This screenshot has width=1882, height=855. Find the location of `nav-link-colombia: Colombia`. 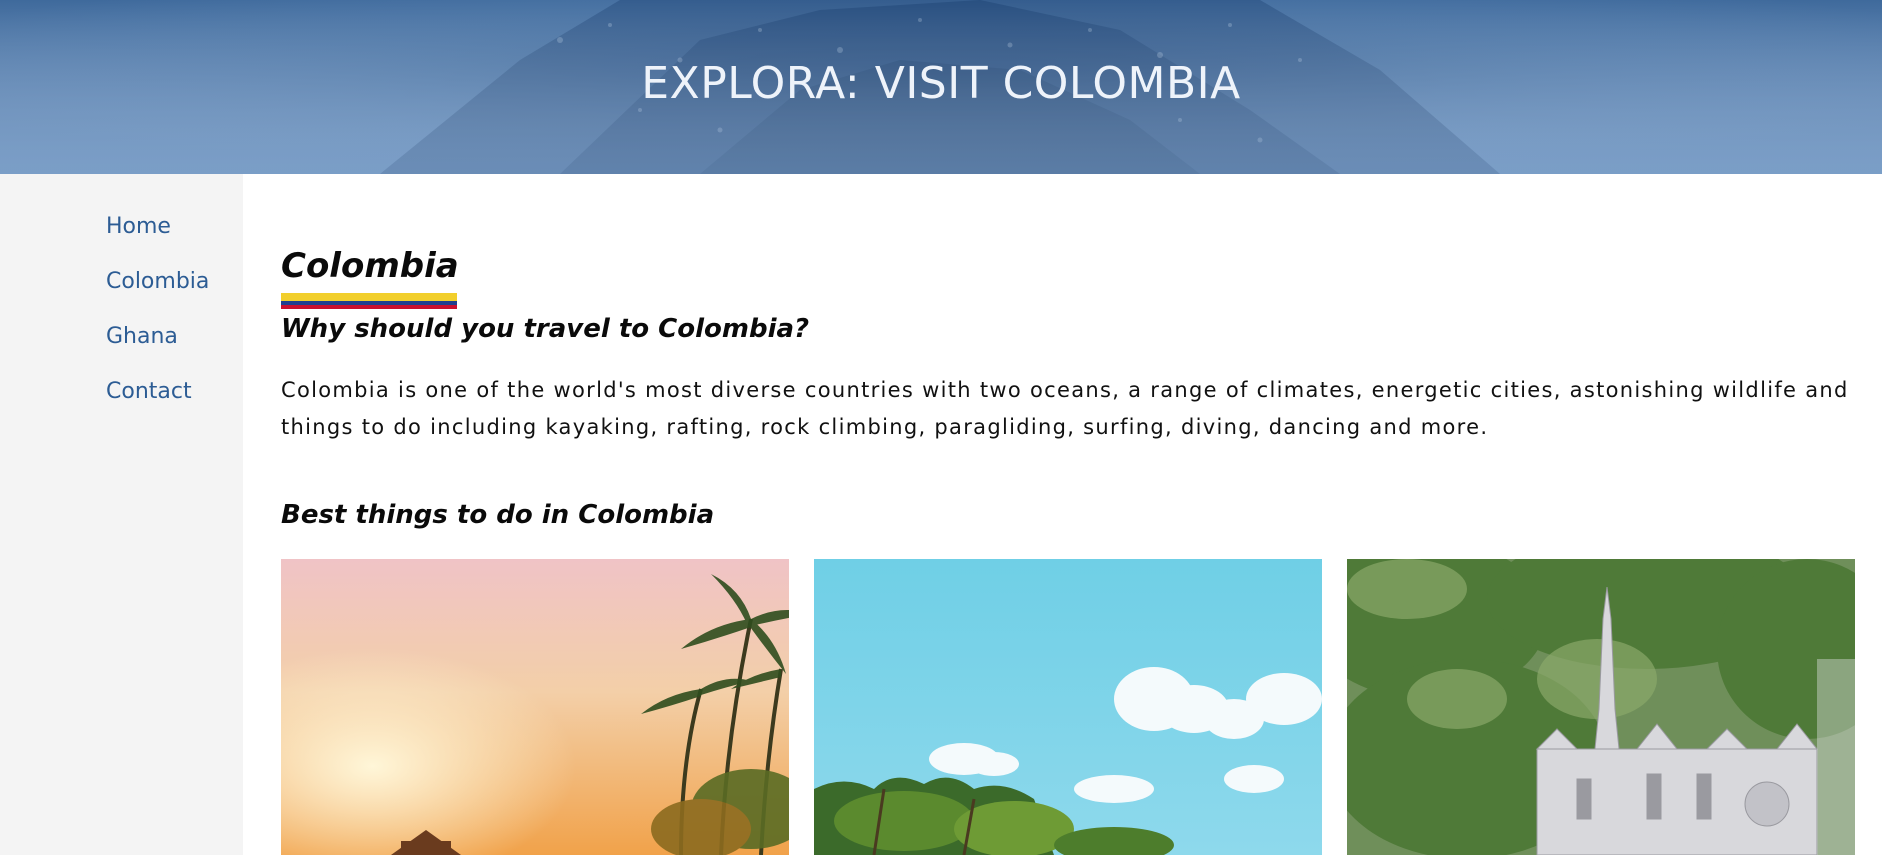

nav-link-colombia: Colombia is located at coordinates (157, 281).